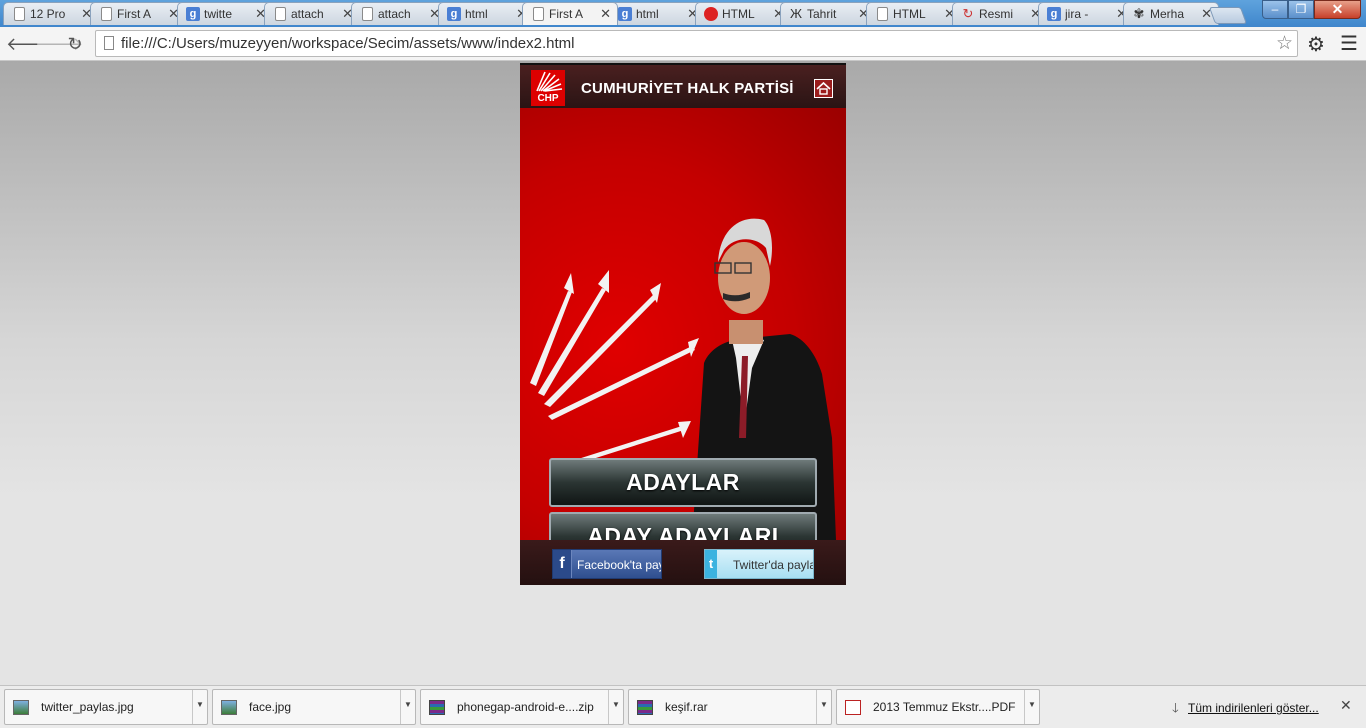  I want to click on back-arrow-icon: 🡐, so click(30, 44).